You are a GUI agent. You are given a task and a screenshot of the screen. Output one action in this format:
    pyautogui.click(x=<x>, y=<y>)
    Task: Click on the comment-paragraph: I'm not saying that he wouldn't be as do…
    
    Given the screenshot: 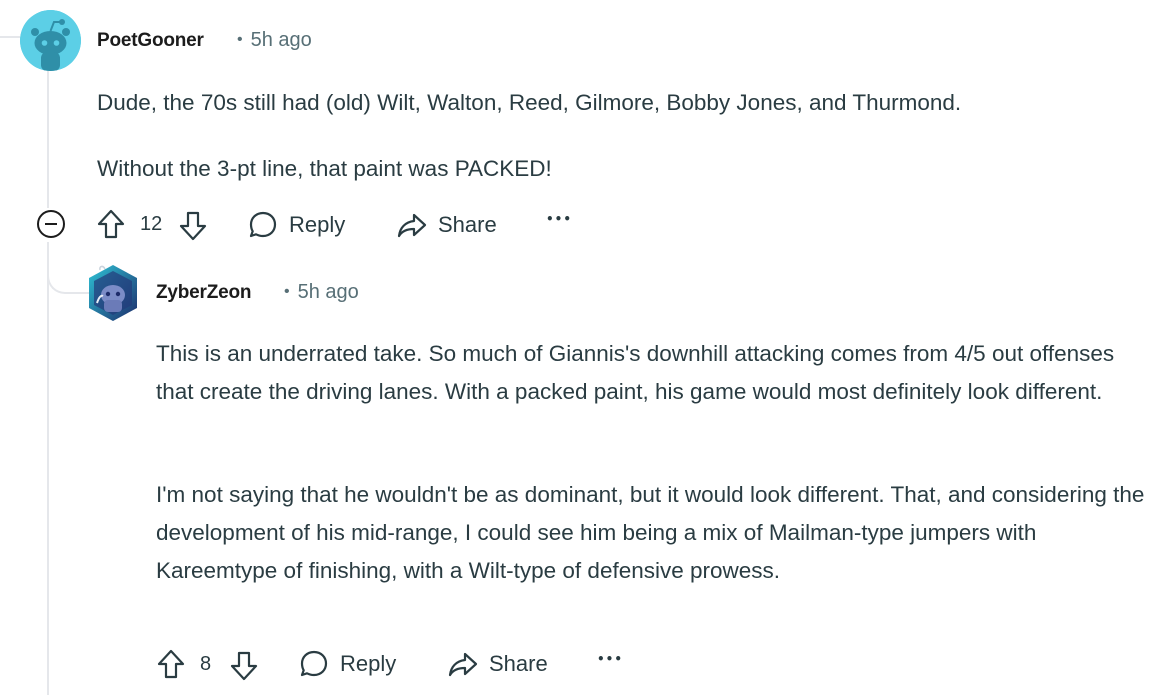 What is the action you would take?
    pyautogui.click(x=650, y=532)
    